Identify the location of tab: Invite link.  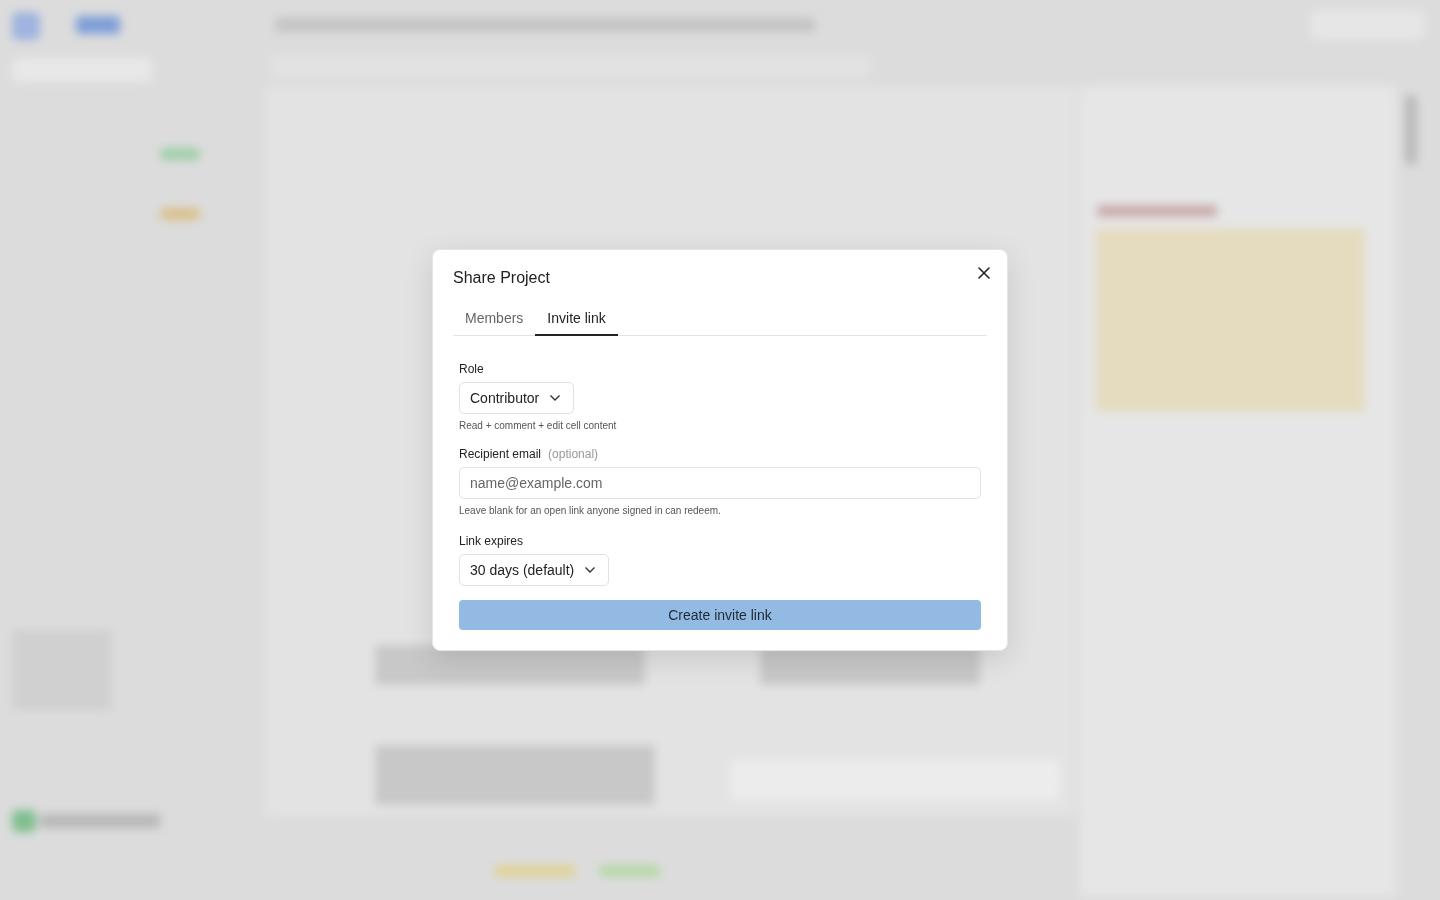
(576, 319).